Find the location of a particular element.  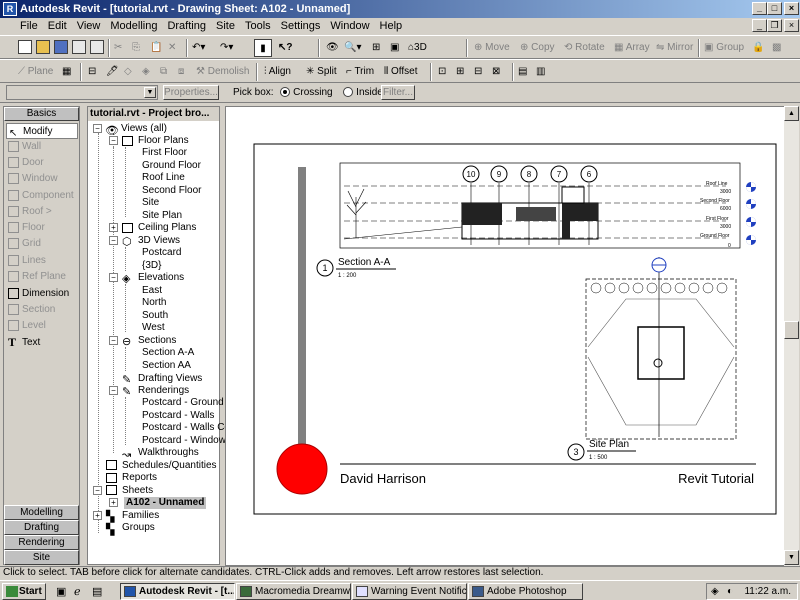

families-toggle: + is located at coordinates (97, 515).